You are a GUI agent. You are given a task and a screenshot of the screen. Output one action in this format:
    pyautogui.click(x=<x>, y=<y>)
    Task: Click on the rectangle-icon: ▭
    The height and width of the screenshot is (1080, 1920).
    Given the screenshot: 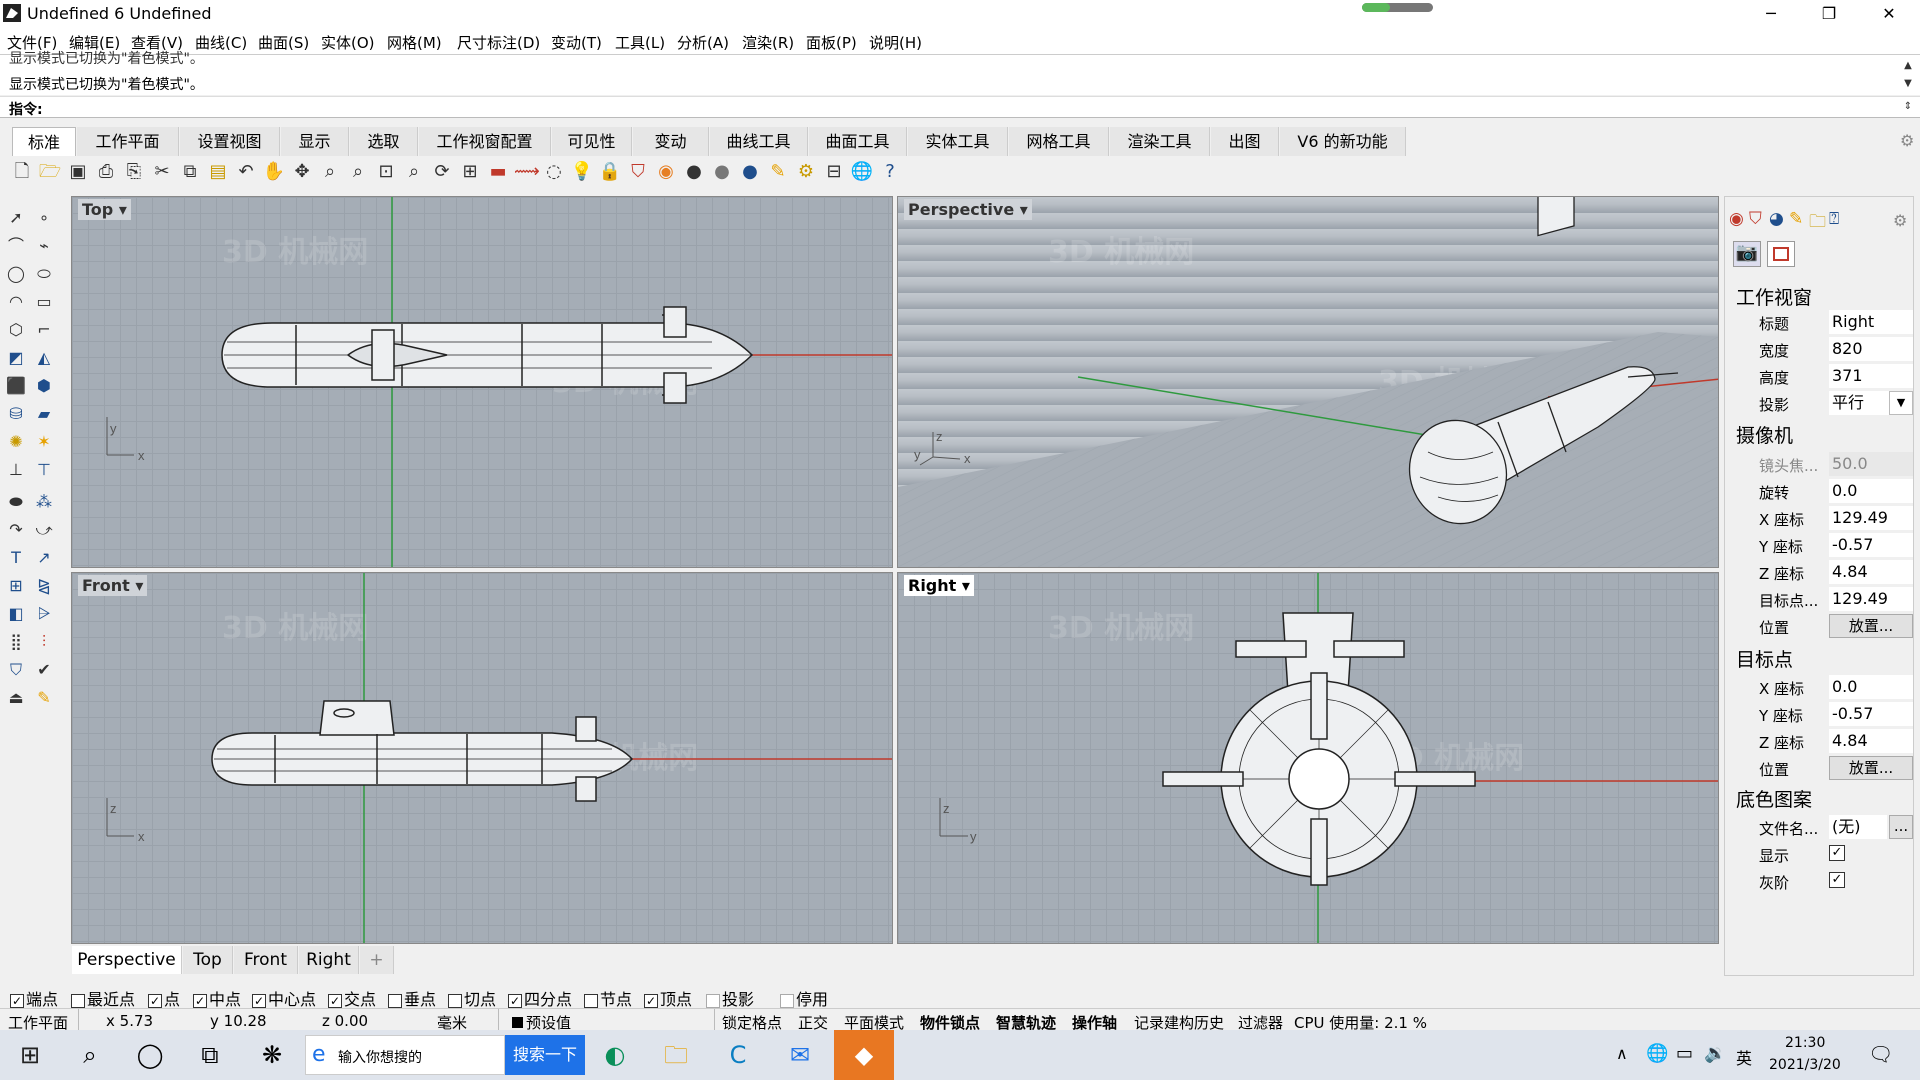 What is the action you would take?
    pyautogui.click(x=44, y=302)
    